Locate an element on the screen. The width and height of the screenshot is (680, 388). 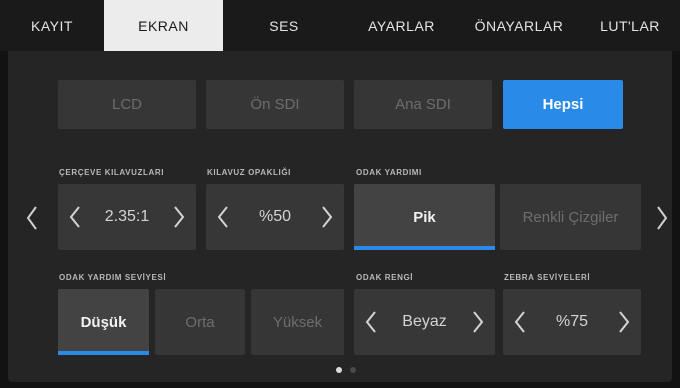
tab-label: SES is located at coordinates (284, 25).